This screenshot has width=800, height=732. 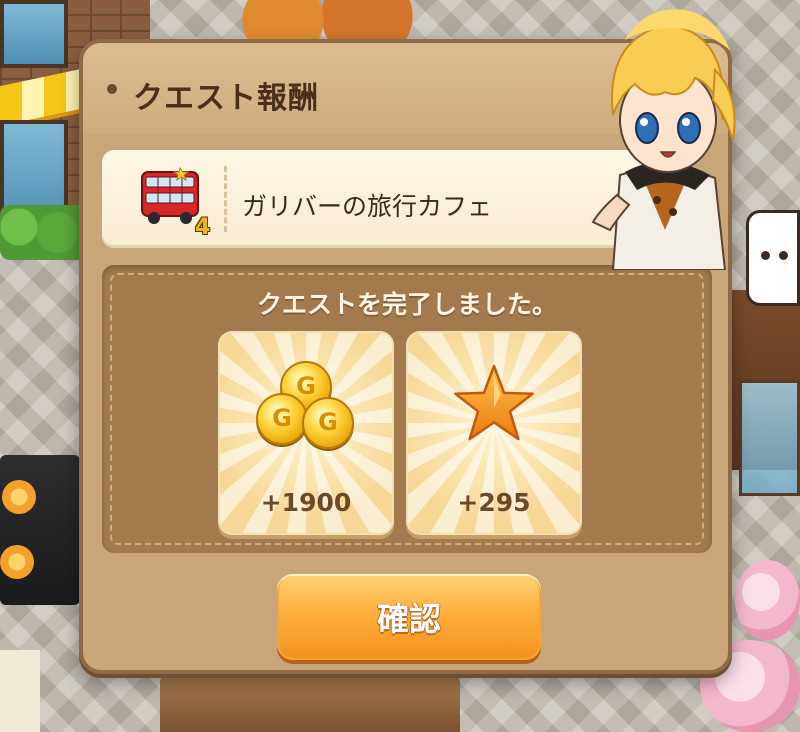 I want to click on shop-window, so click(x=34, y=34).